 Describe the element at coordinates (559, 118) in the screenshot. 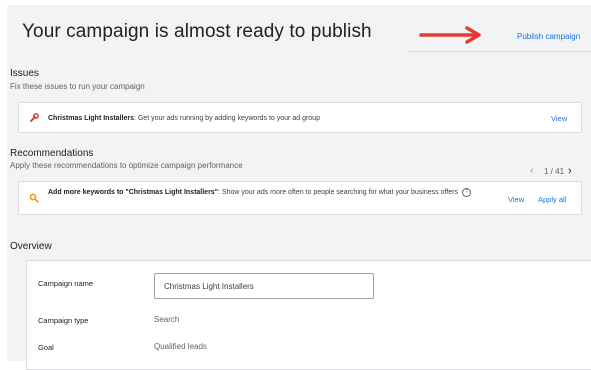

I see `issue-view-button: View` at that location.